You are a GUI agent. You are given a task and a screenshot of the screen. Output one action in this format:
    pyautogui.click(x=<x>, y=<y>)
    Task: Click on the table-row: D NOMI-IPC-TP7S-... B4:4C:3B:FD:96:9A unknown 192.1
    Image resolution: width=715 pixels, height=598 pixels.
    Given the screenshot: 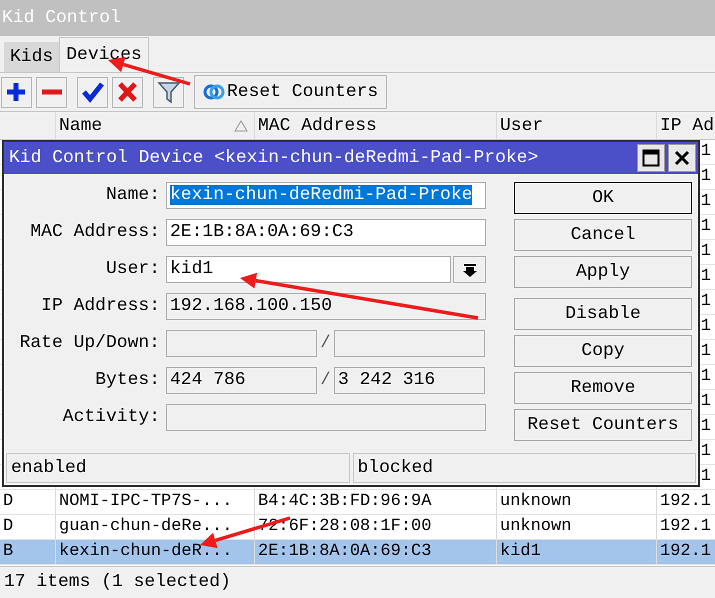 What is the action you would take?
    pyautogui.click(x=357, y=502)
    